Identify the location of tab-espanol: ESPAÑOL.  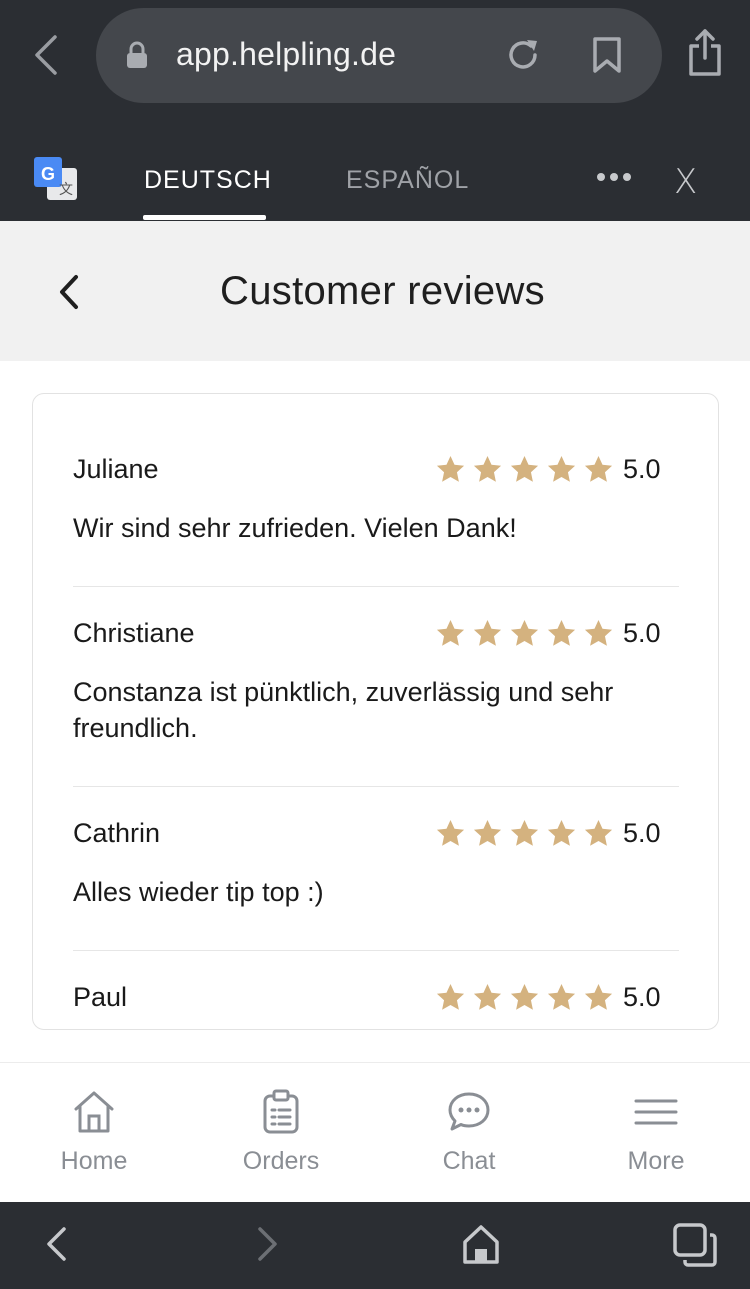
(407, 180).